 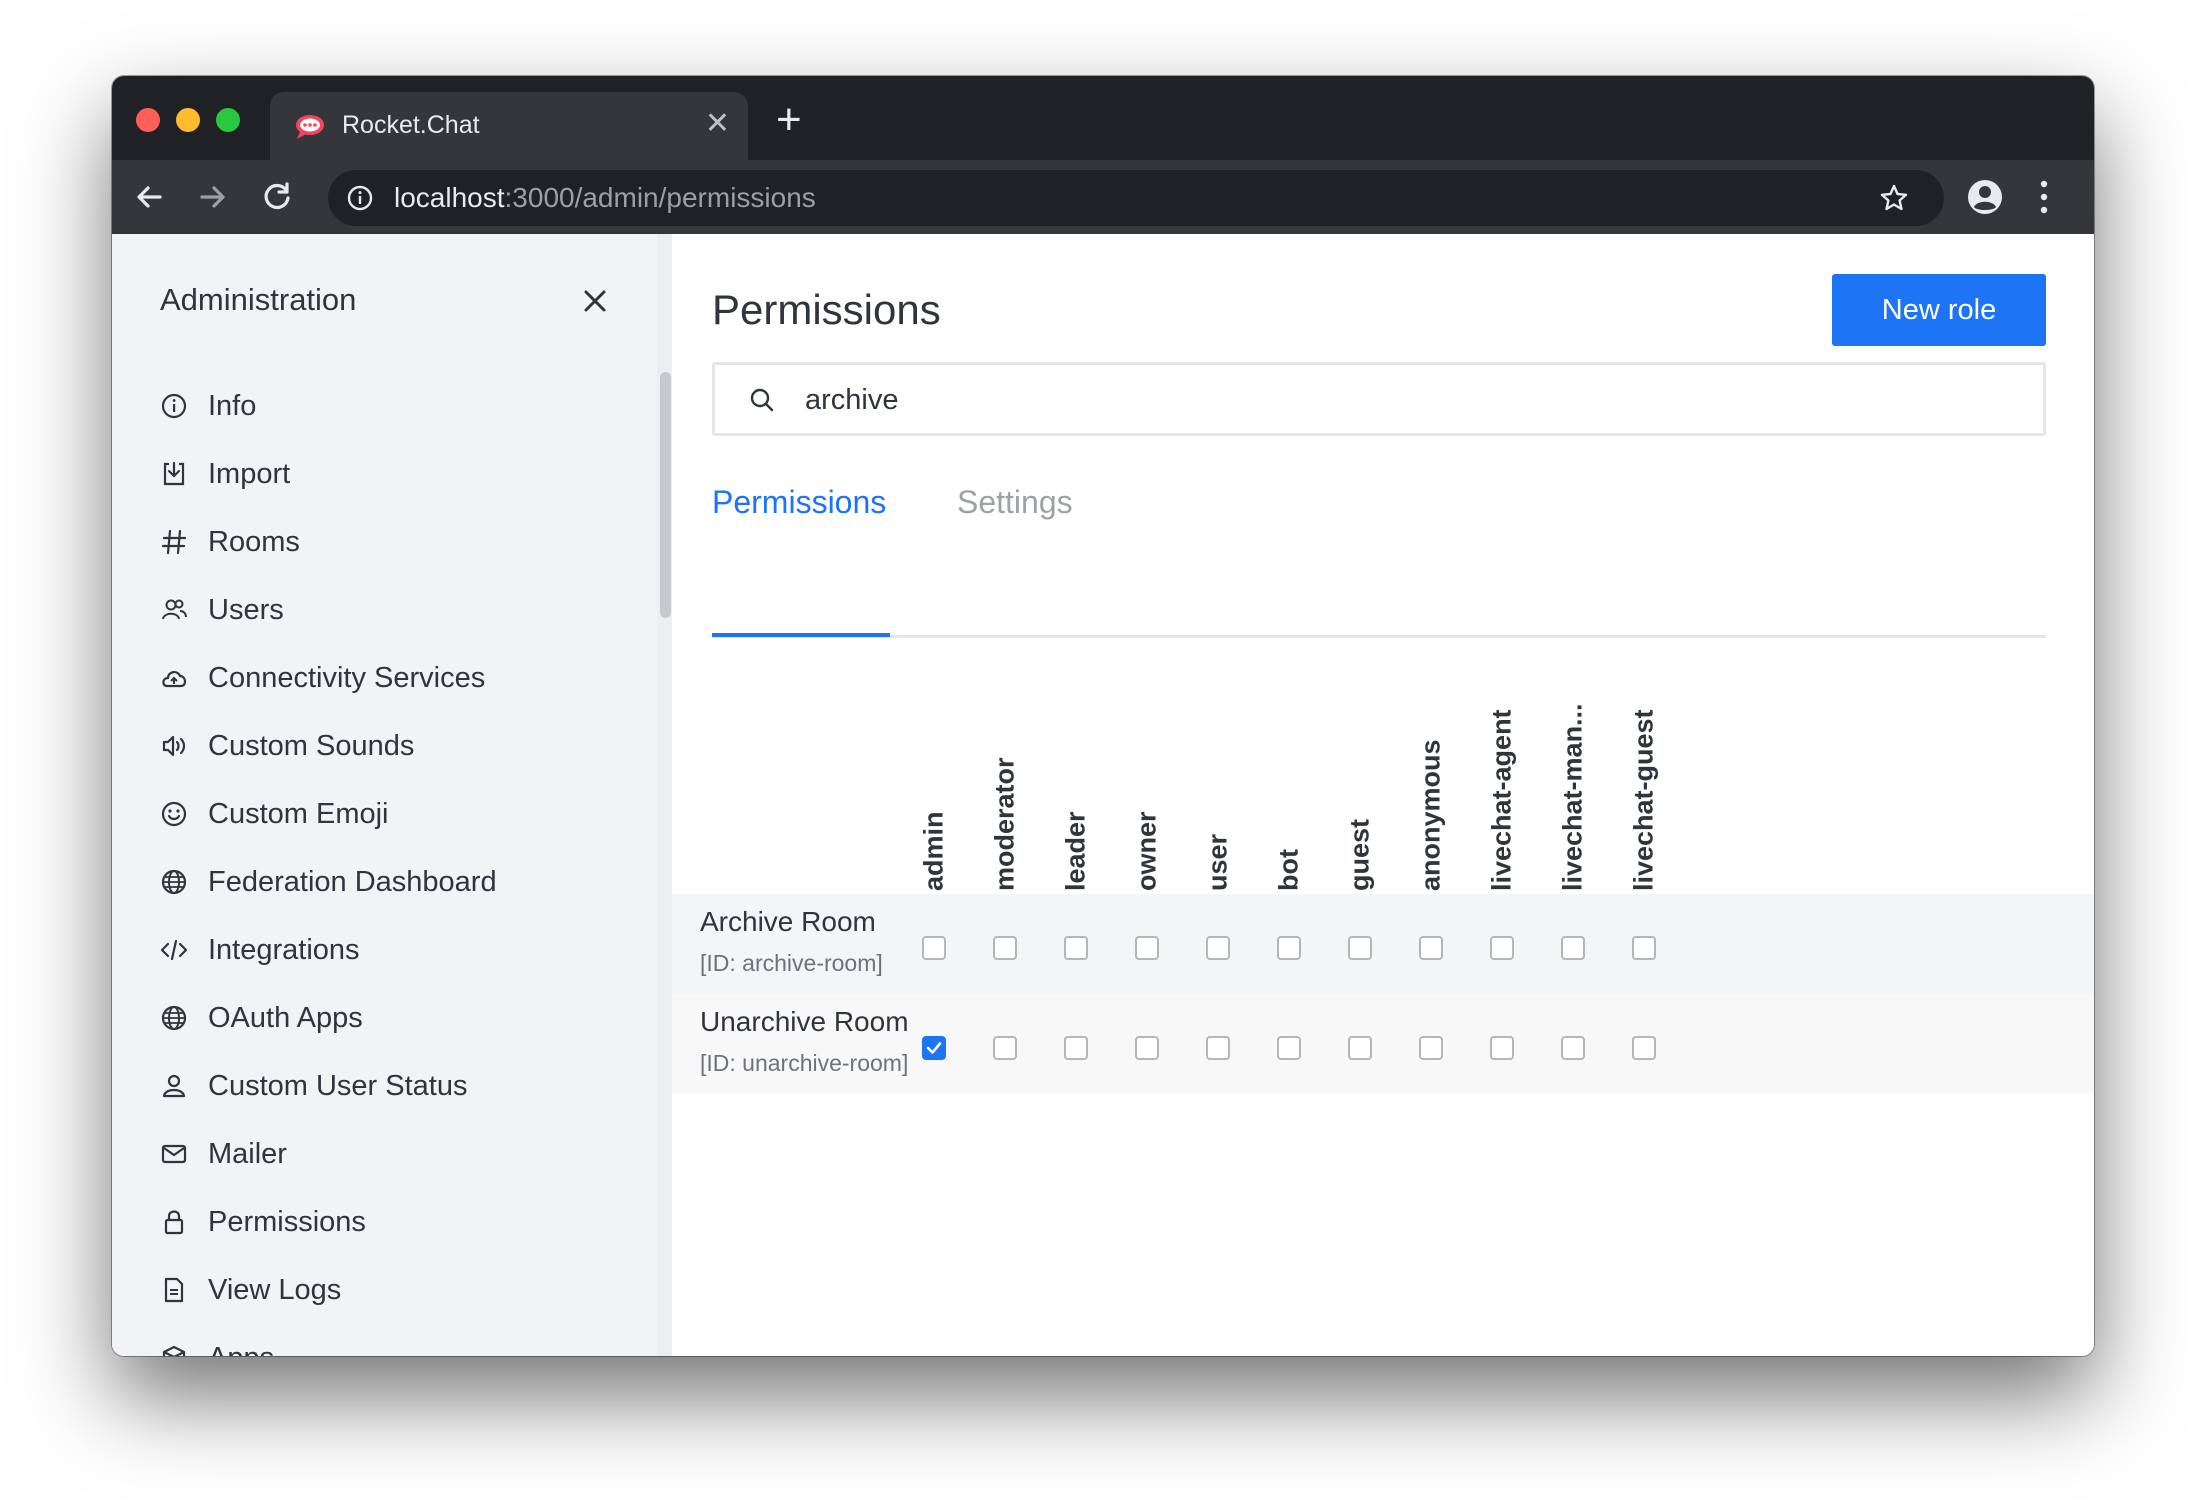 What do you see at coordinates (174, 950) in the screenshot?
I see `code-icon` at bounding box center [174, 950].